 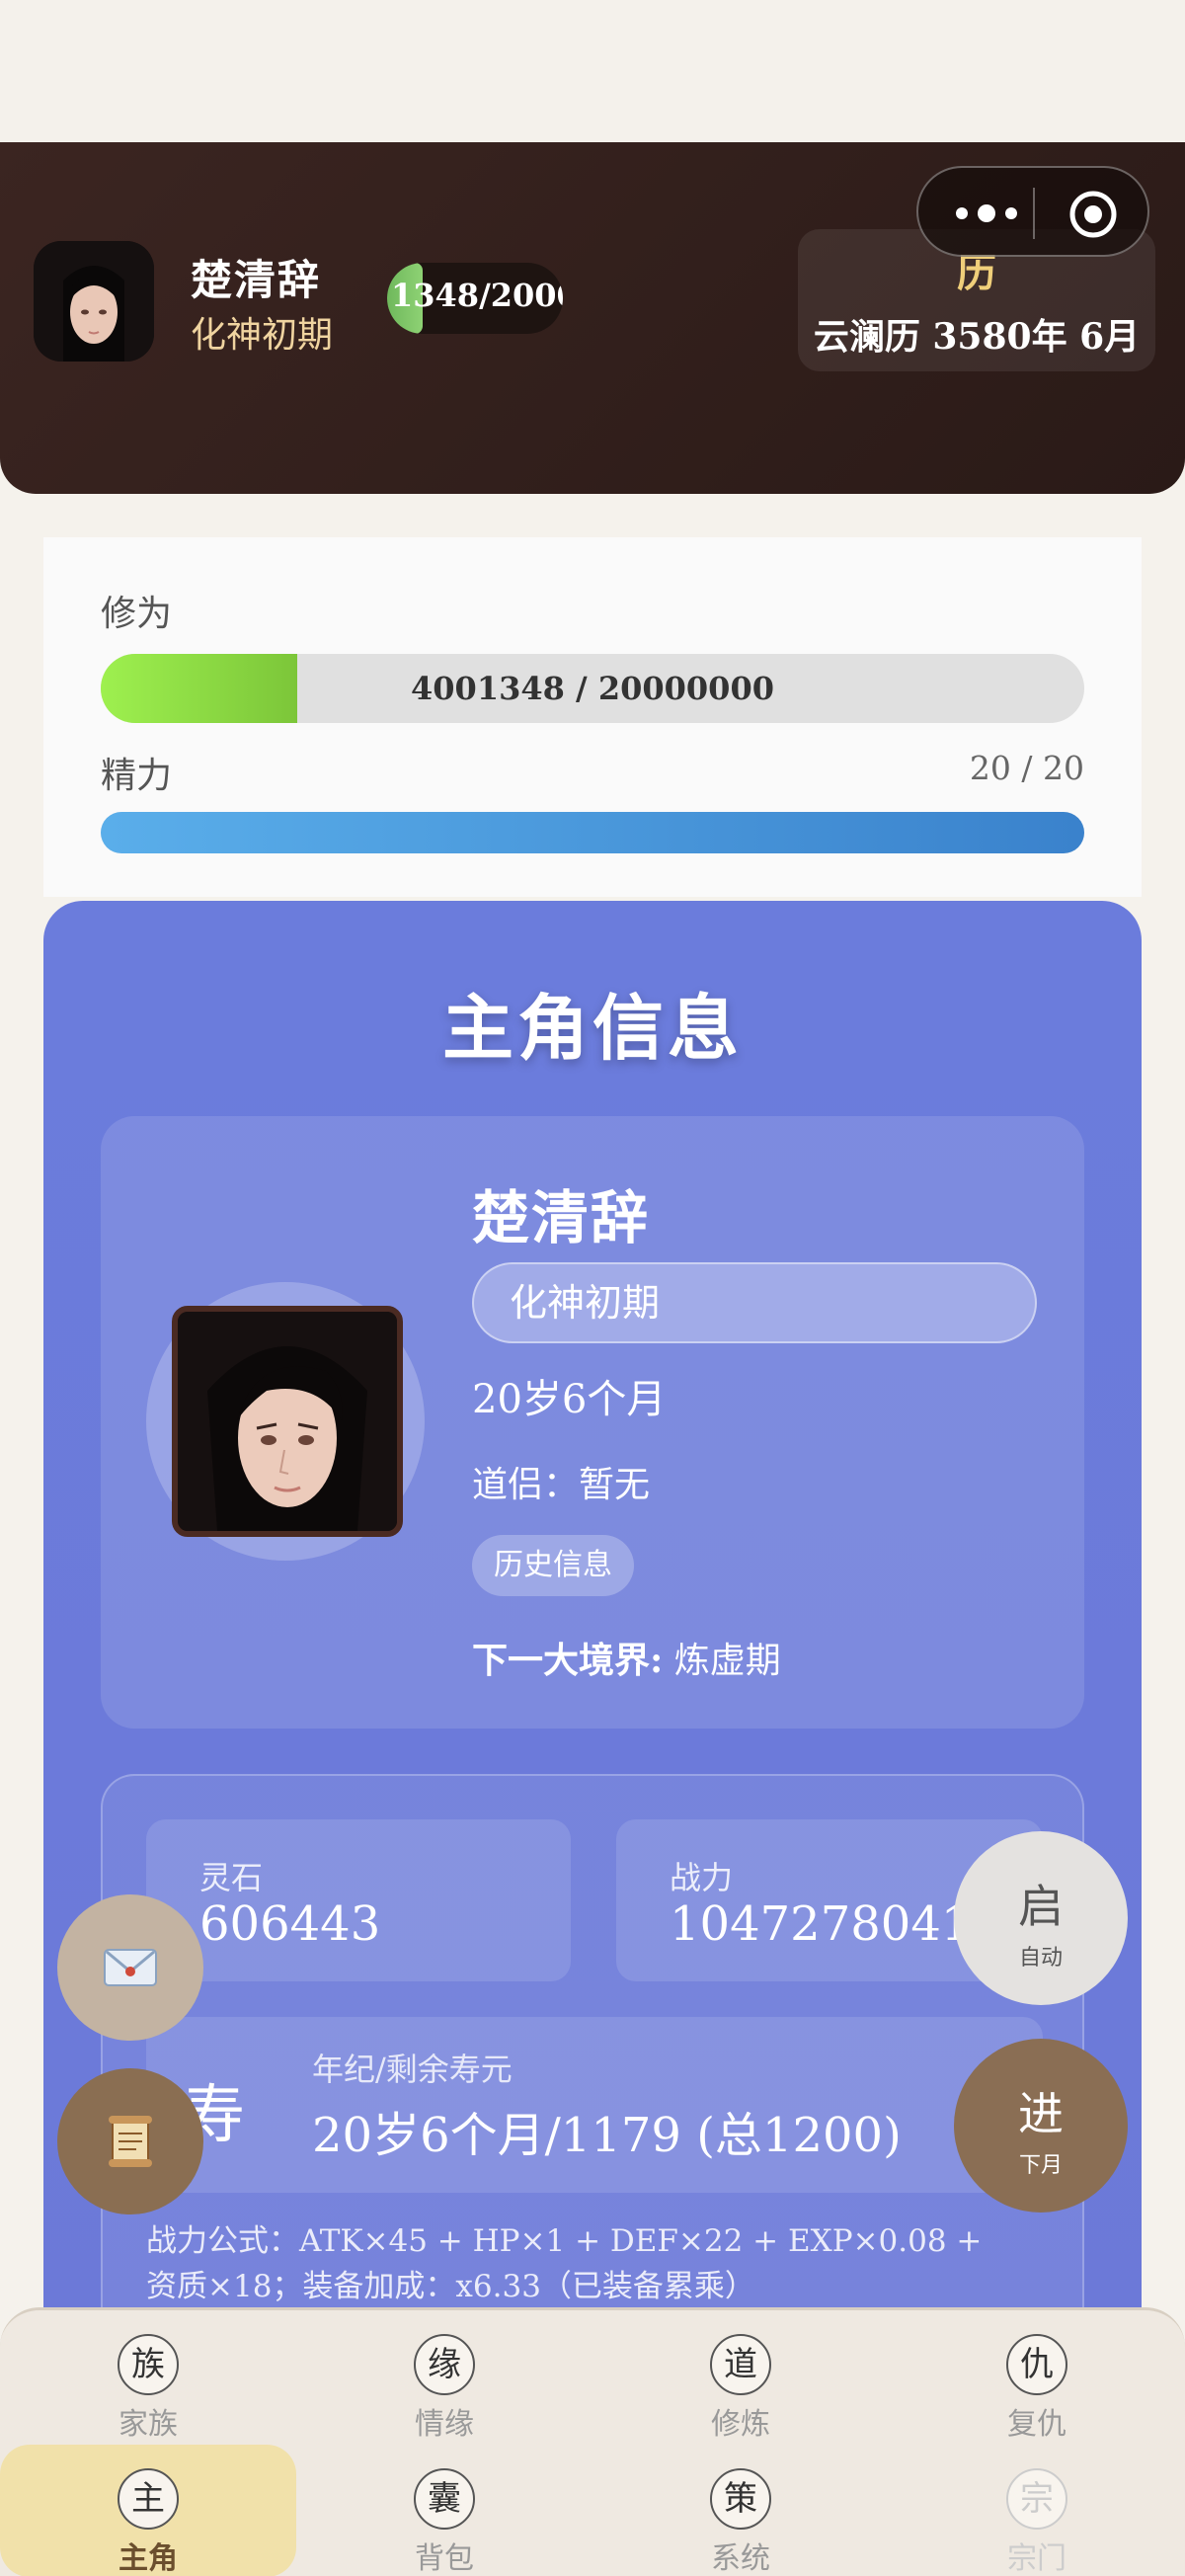 What do you see at coordinates (1036, 2558) in the screenshot?
I see `nav-label-sect: 宗门` at bounding box center [1036, 2558].